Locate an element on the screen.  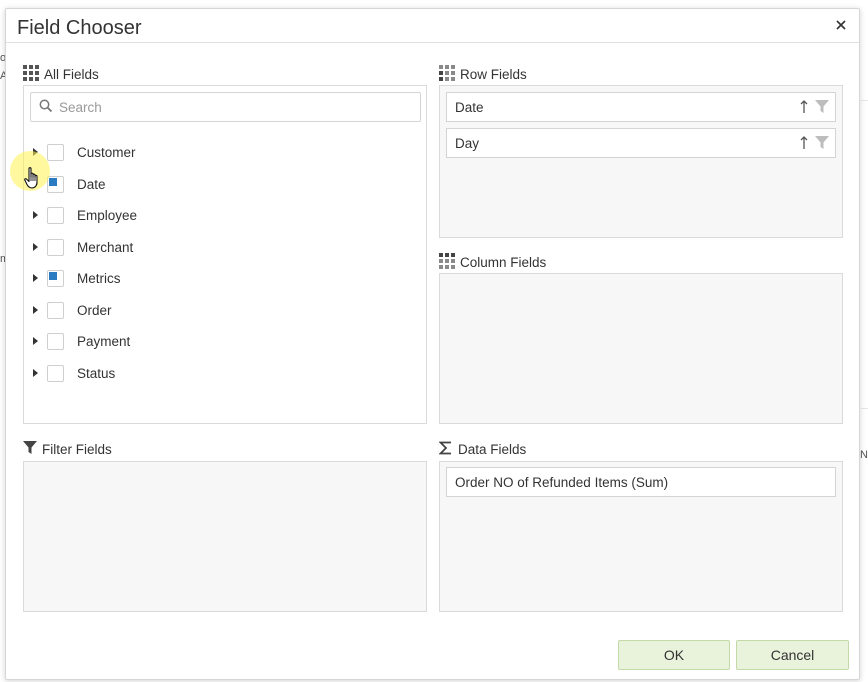
tree-item-status: Status is located at coordinates (219, 374).